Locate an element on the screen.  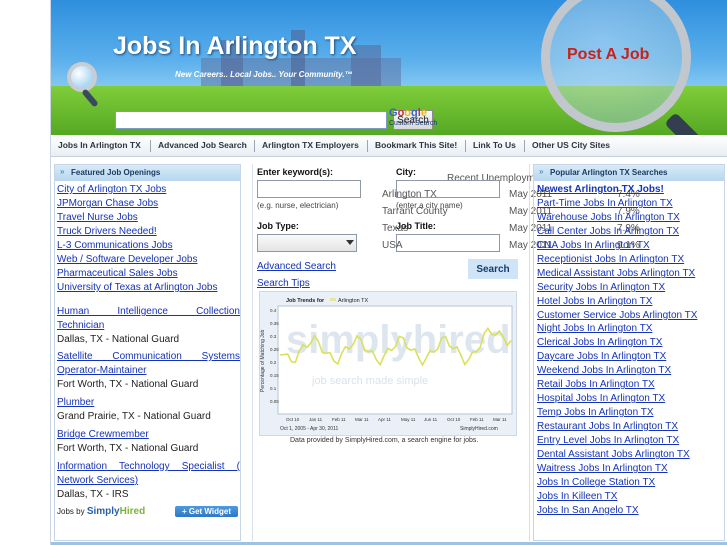
job-meta: Fort Worth, TX - National Guard is located at coordinates (128, 448).